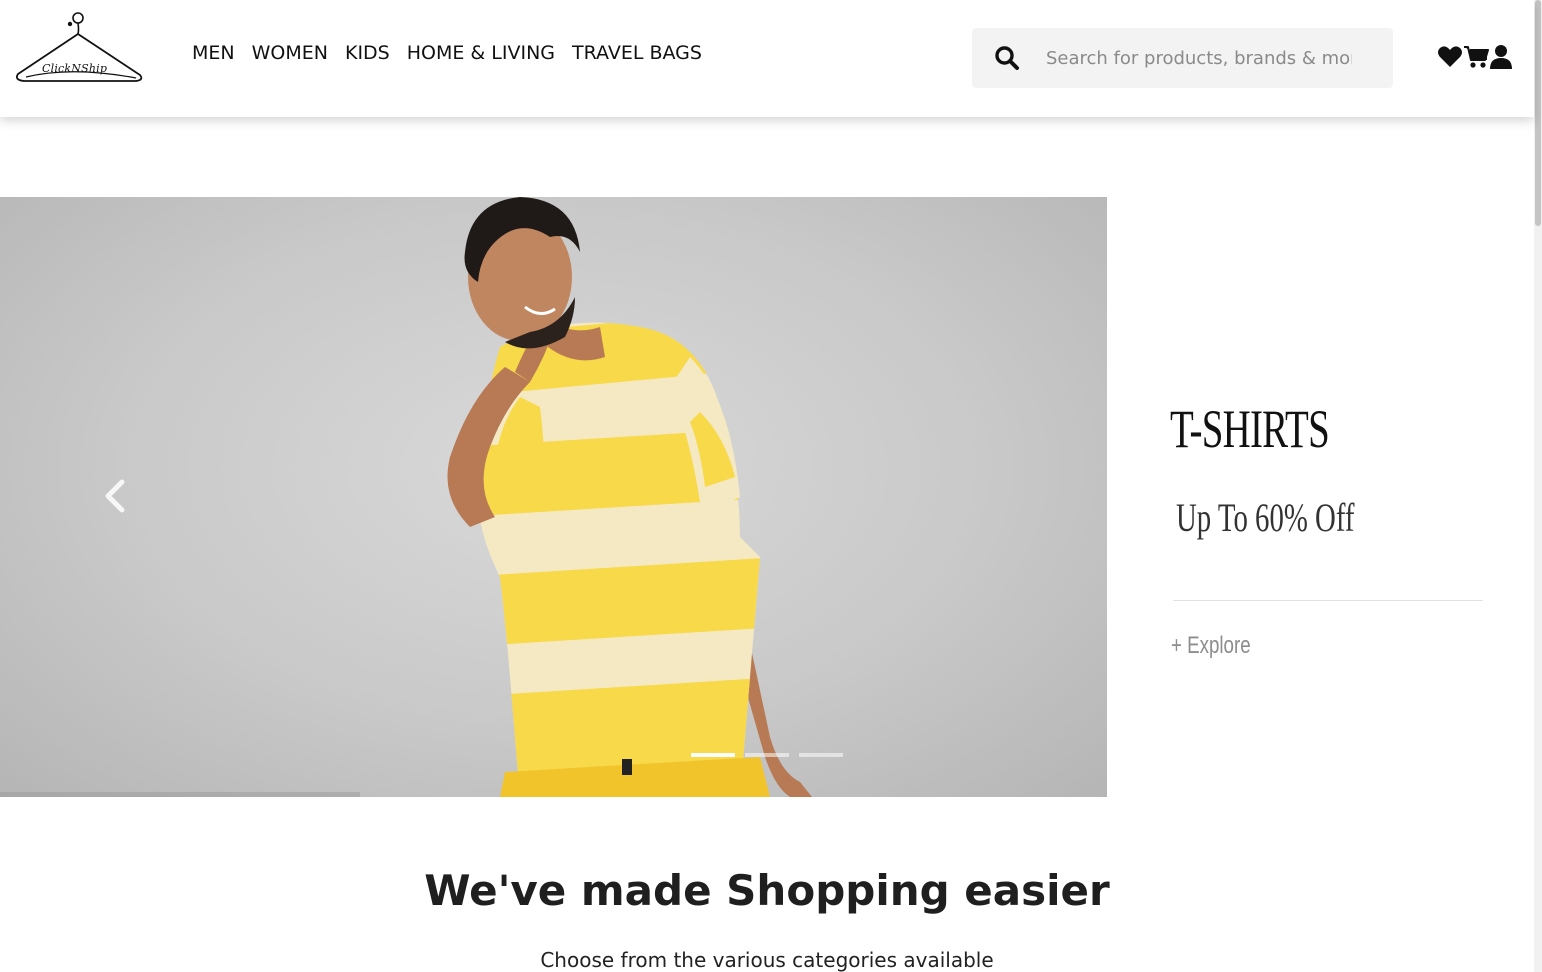 The height and width of the screenshot is (972, 1542). What do you see at coordinates (367, 53) in the screenshot?
I see `nav-item-kids: KIDS` at bounding box center [367, 53].